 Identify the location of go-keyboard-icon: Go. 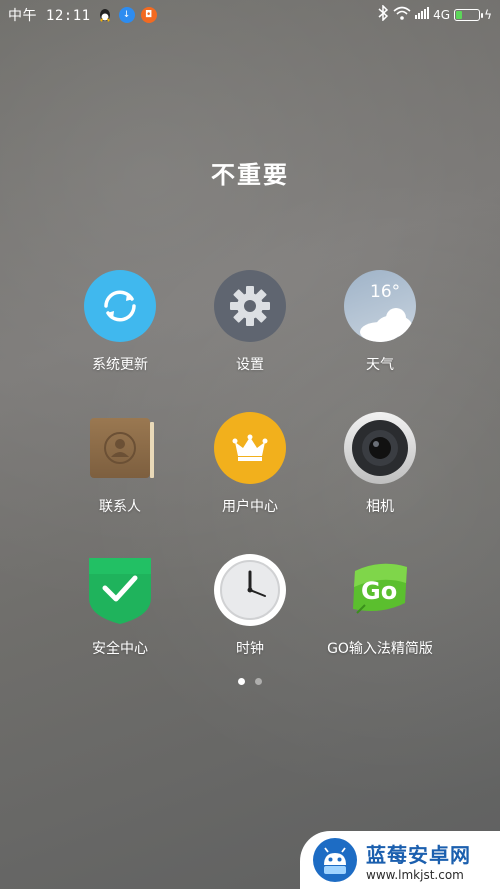
(380, 590).